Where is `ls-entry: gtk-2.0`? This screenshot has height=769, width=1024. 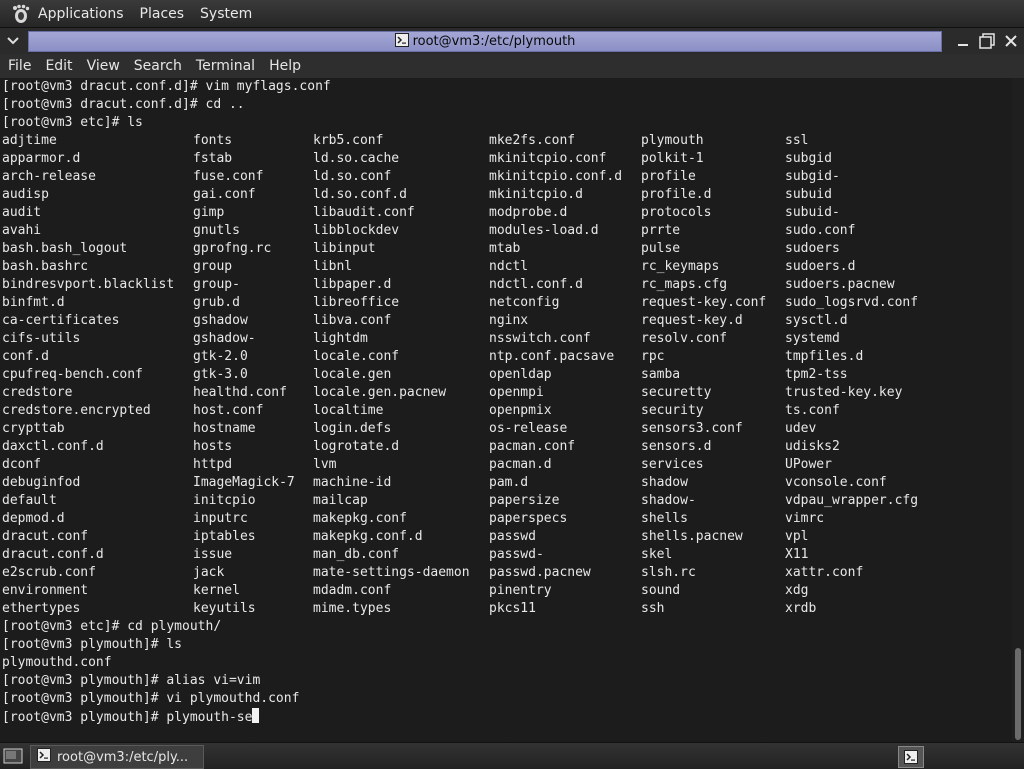 ls-entry: gtk-2.0 is located at coordinates (220, 356).